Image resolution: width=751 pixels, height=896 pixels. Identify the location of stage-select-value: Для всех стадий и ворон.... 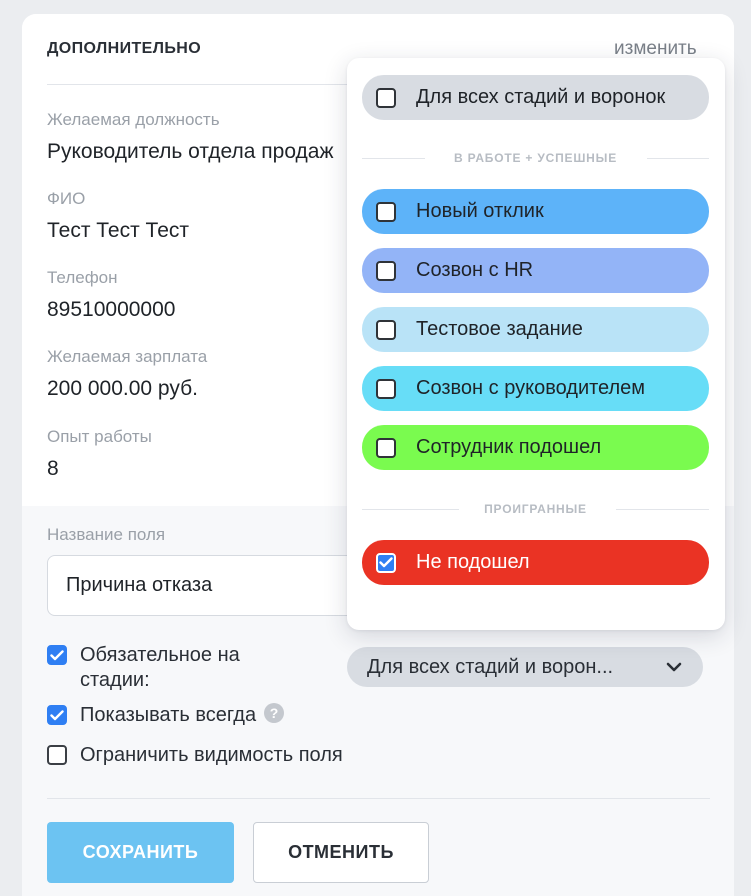
(490, 666).